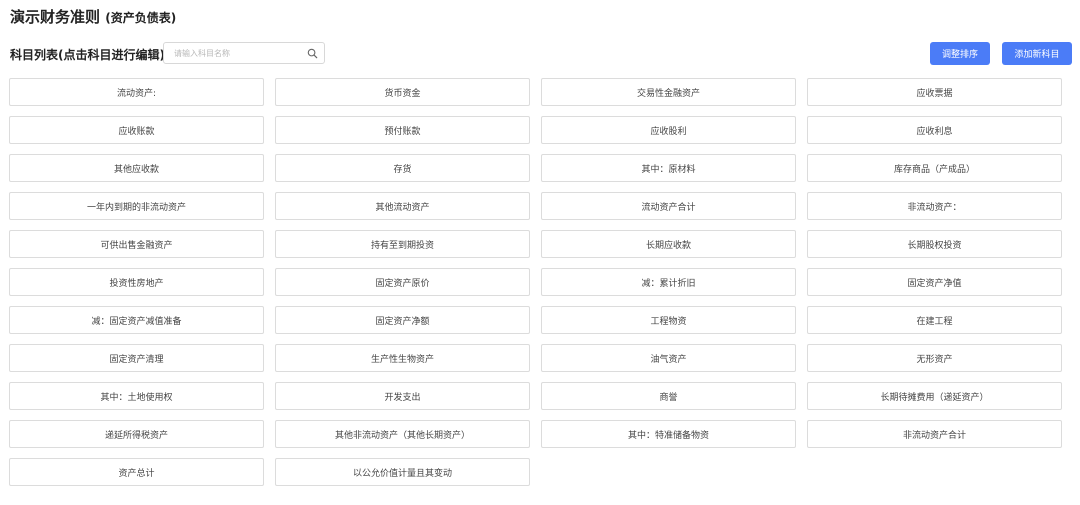 This screenshot has width=1080, height=505. What do you see at coordinates (402, 206) in the screenshot?
I see `subject-item: 其他流动资产` at bounding box center [402, 206].